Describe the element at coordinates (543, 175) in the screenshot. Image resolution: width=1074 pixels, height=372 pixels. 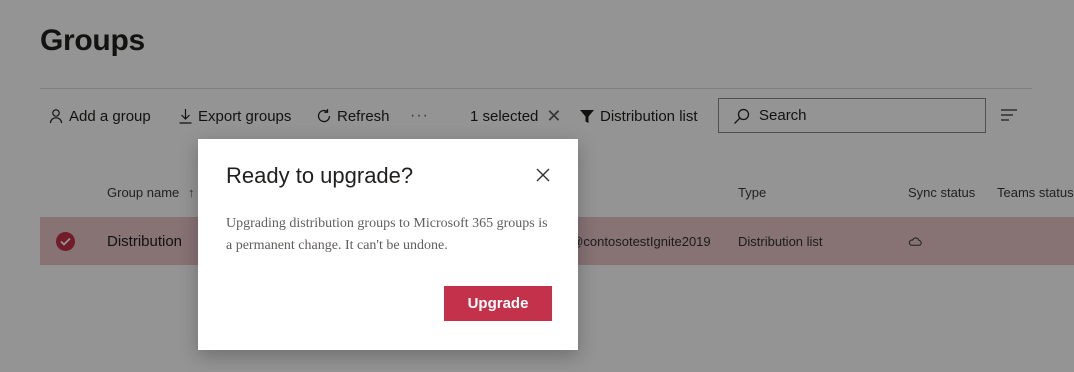
I see `close-icon` at that location.